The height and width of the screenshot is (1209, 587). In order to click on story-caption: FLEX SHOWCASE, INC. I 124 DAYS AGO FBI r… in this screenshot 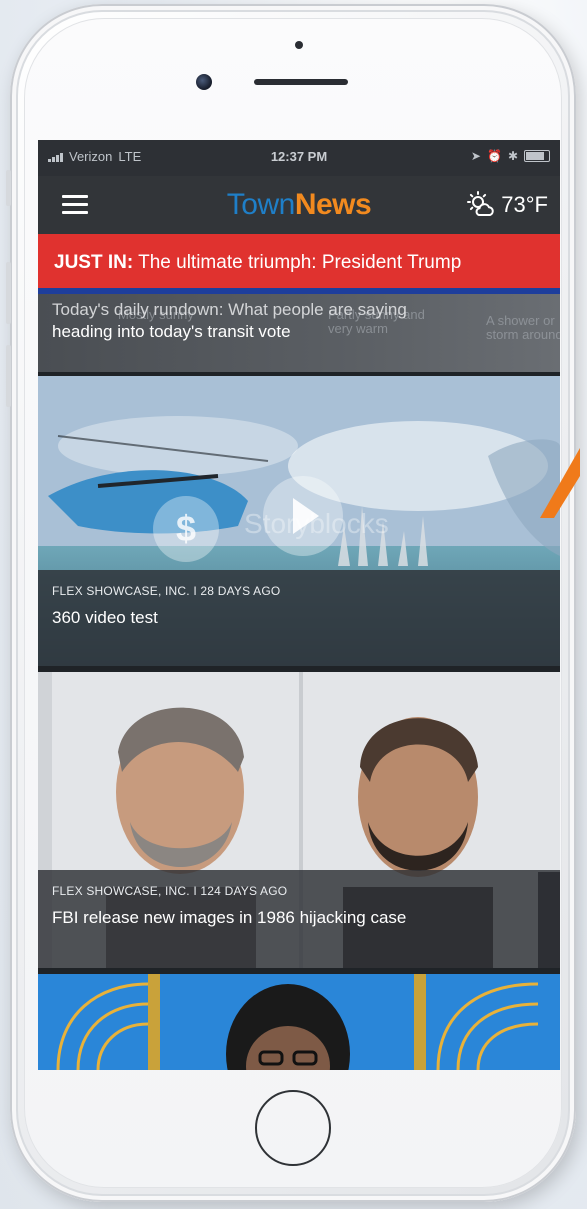, I will do `click(299, 919)`.